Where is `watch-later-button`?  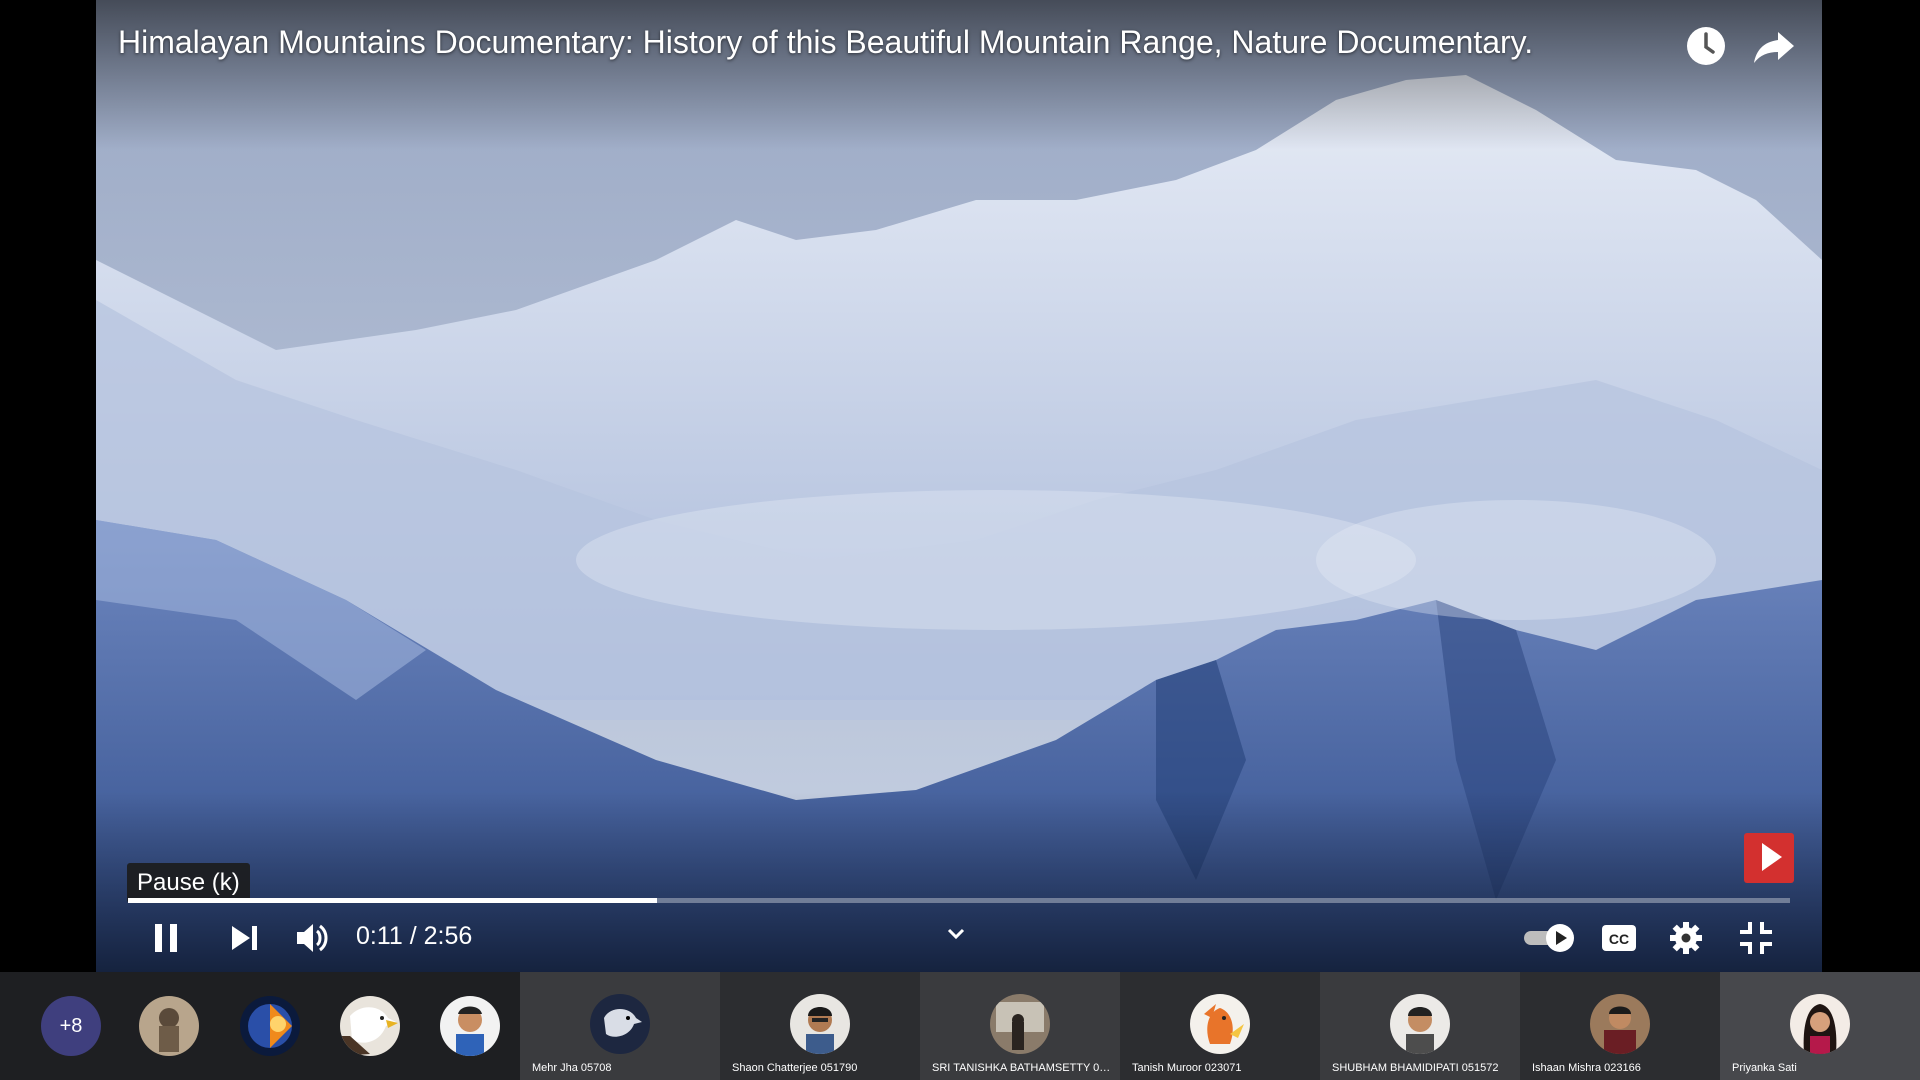
watch-later-button is located at coordinates (1706, 46).